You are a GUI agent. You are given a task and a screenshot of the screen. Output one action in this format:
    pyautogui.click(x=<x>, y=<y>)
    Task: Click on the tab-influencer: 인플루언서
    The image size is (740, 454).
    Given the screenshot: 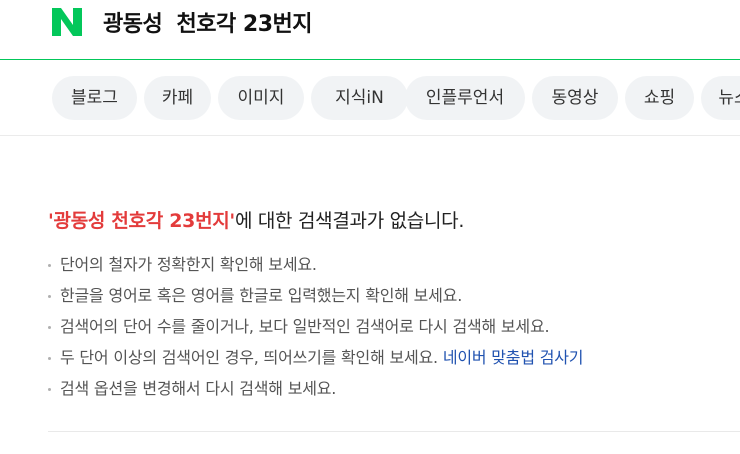 What is the action you would take?
    pyautogui.click(x=465, y=98)
    